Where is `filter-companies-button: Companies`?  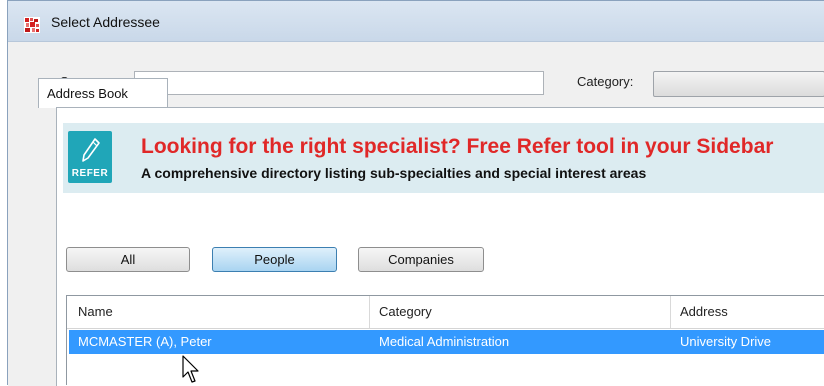 filter-companies-button: Companies is located at coordinates (421, 259).